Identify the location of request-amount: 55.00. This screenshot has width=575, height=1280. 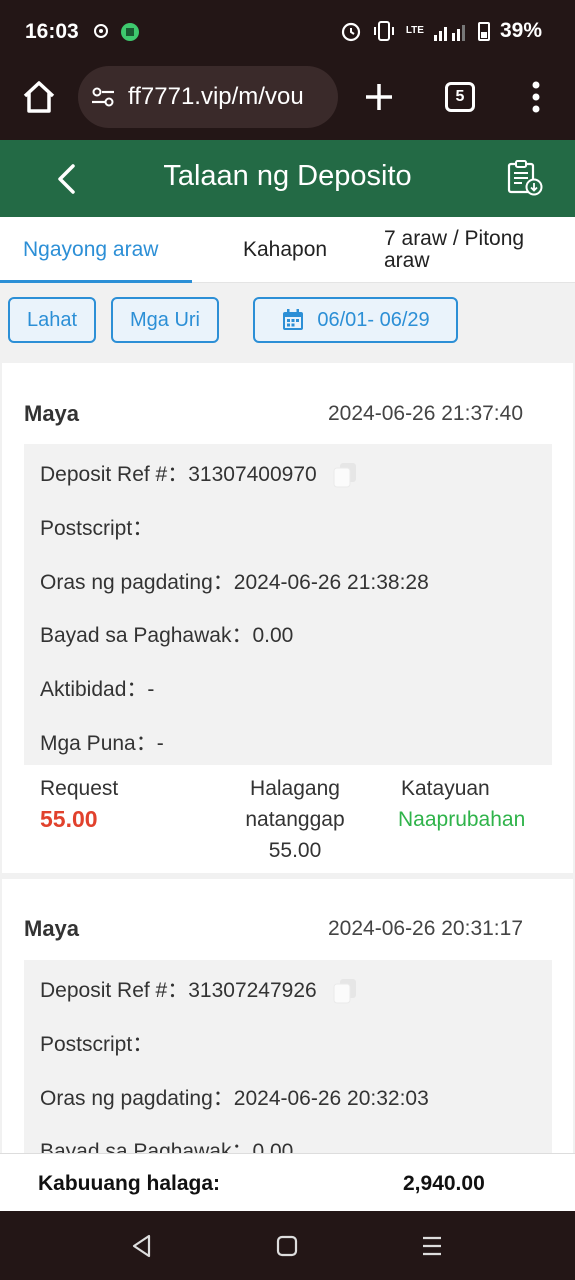
(69, 819).